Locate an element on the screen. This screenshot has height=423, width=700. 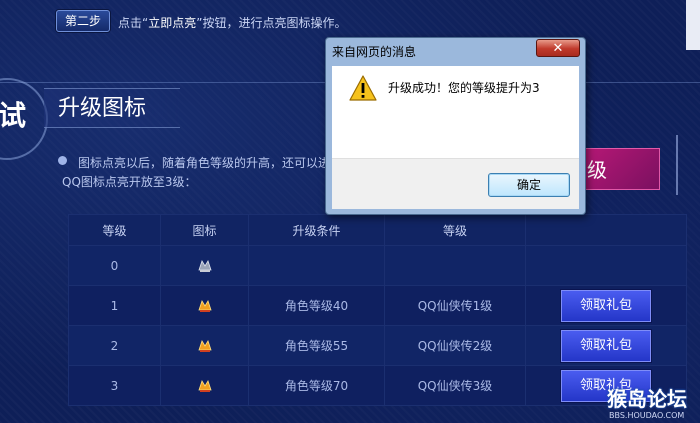
table-row: 3 角色等级70 QQ仙侠传3级 领取礼包 is located at coordinates (377, 385).